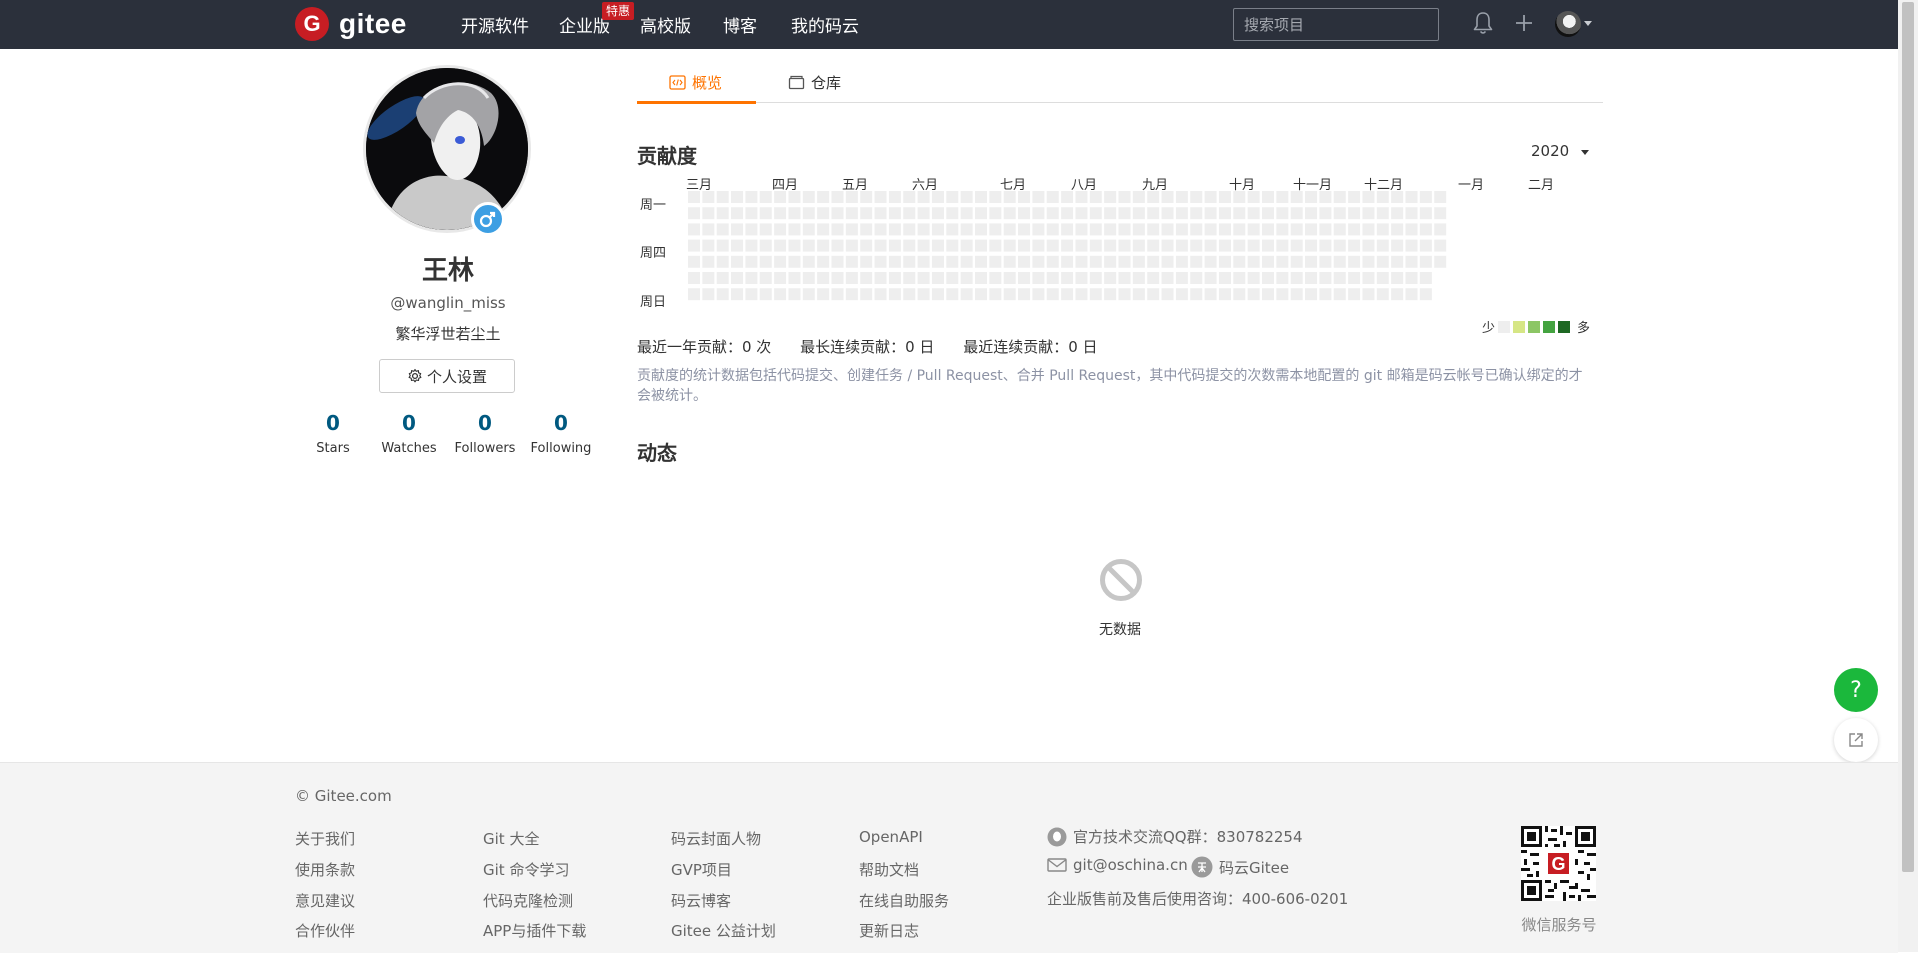  What do you see at coordinates (1856, 740) in the screenshot?
I see `feedback-button` at bounding box center [1856, 740].